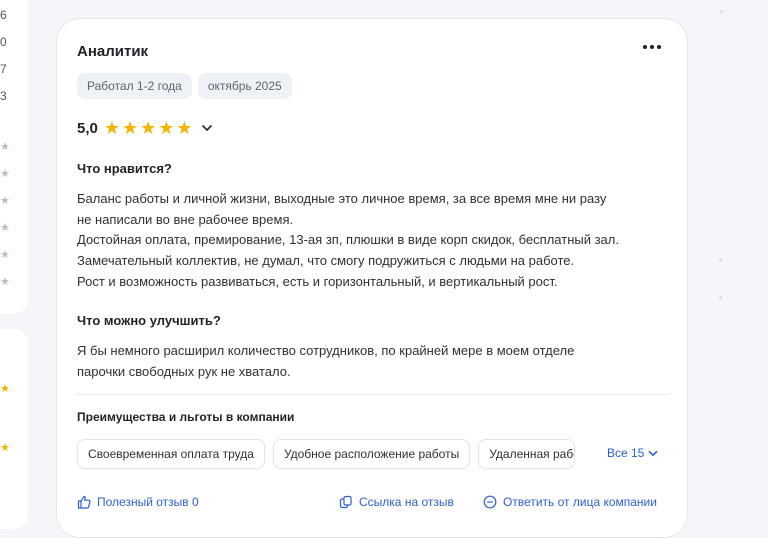  I want to click on rating-stars: ★ ★ ★ ★ ★, so click(148, 128).